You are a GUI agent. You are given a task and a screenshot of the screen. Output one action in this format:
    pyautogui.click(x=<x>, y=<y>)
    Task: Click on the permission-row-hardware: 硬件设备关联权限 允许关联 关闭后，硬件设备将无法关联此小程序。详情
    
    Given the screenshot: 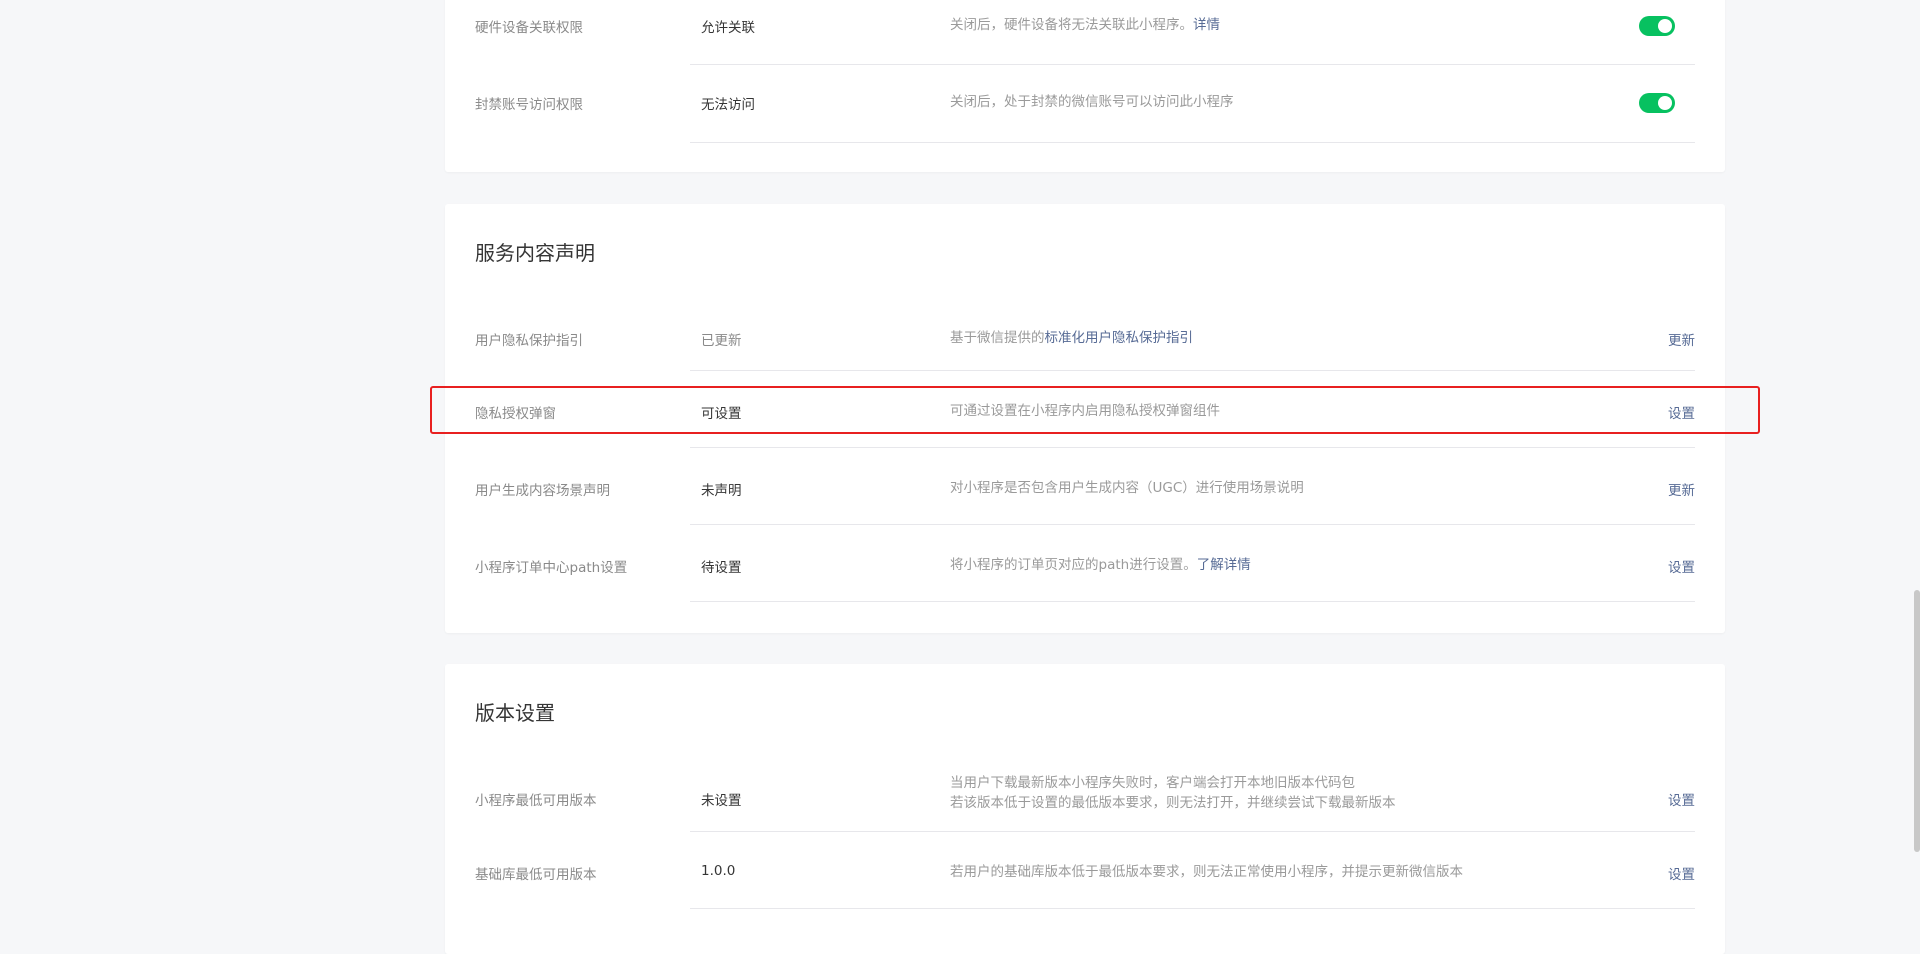 What is the action you would take?
    pyautogui.click(x=1085, y=32)
    